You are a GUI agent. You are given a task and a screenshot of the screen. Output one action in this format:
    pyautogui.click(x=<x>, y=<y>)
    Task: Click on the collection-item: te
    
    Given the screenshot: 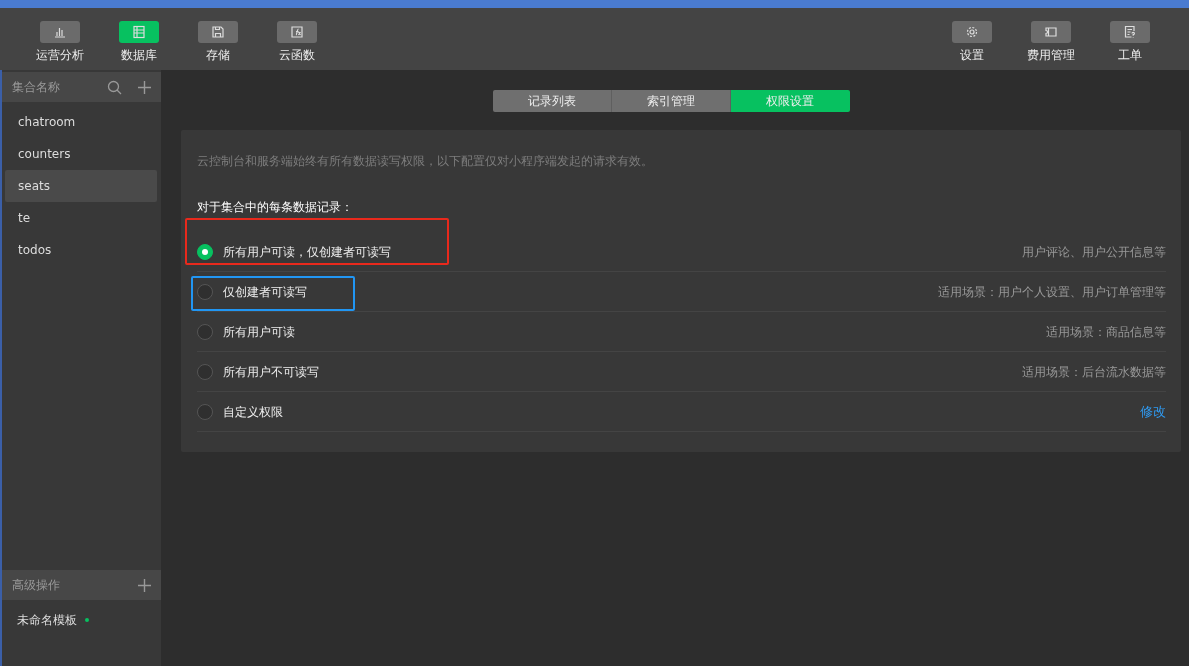 What is the action you would take?
    pyautogui.click(x=81, y=218)
    